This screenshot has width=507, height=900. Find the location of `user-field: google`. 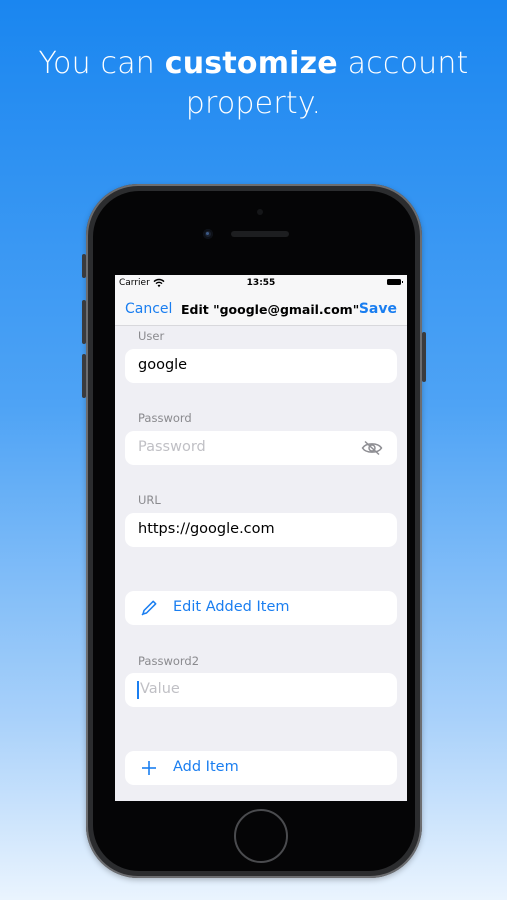

user-field: google is located at coordinates (261, 366).